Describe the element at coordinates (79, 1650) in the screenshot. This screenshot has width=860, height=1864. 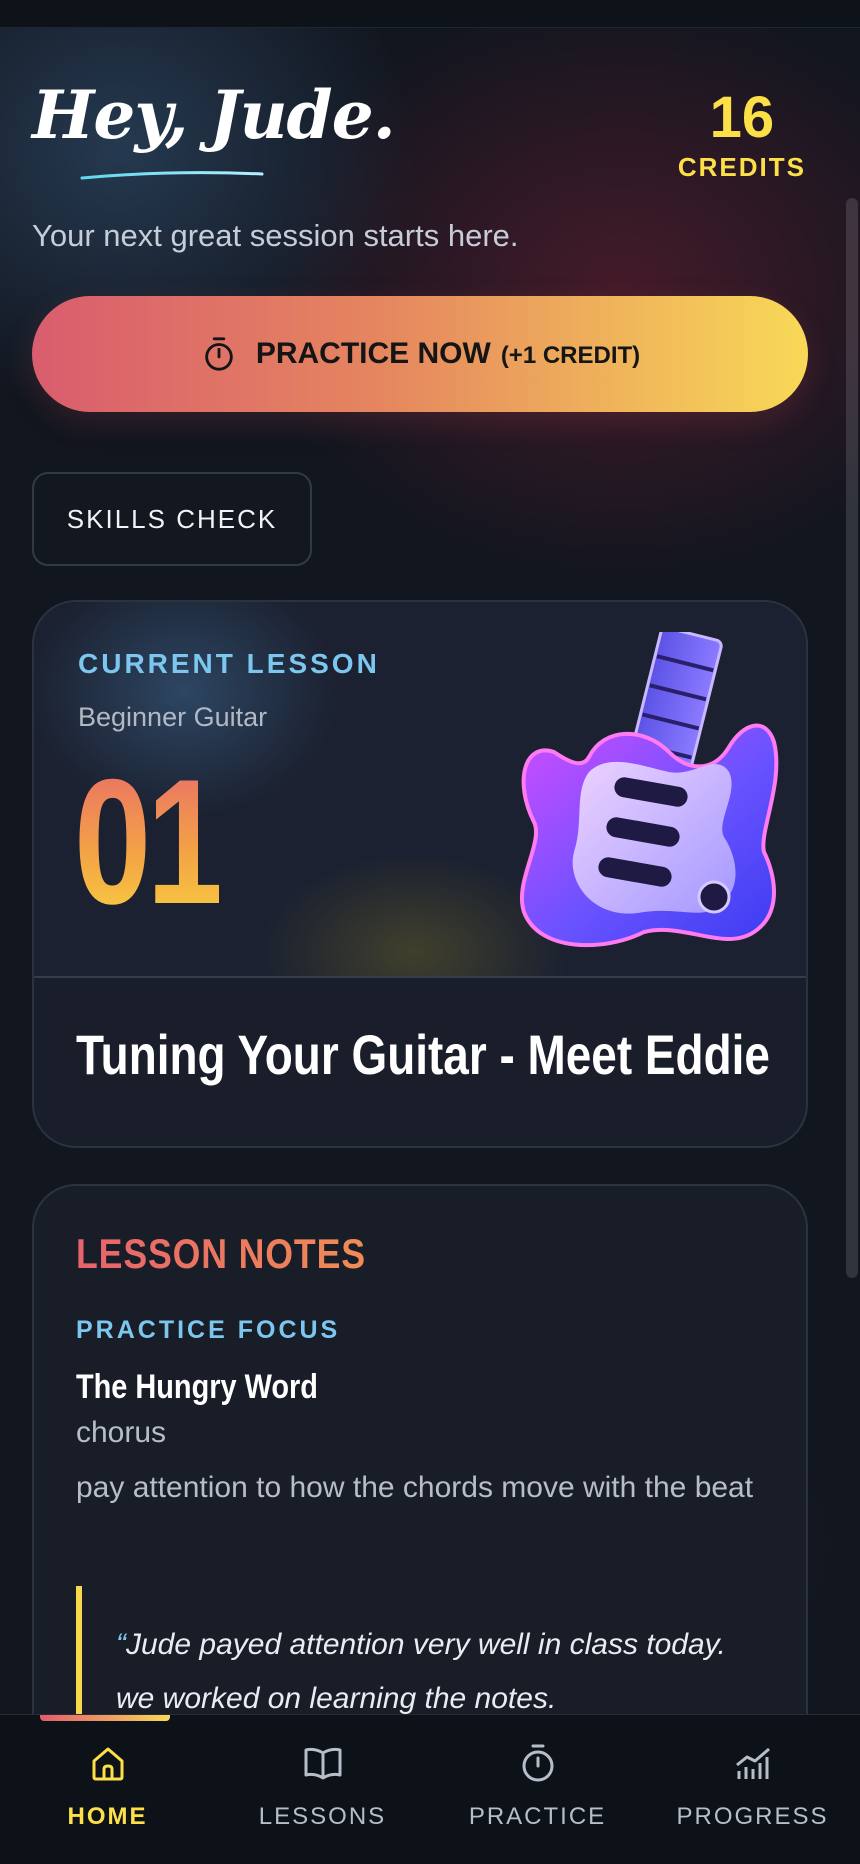
I see `quote-accent-bar` at that location.